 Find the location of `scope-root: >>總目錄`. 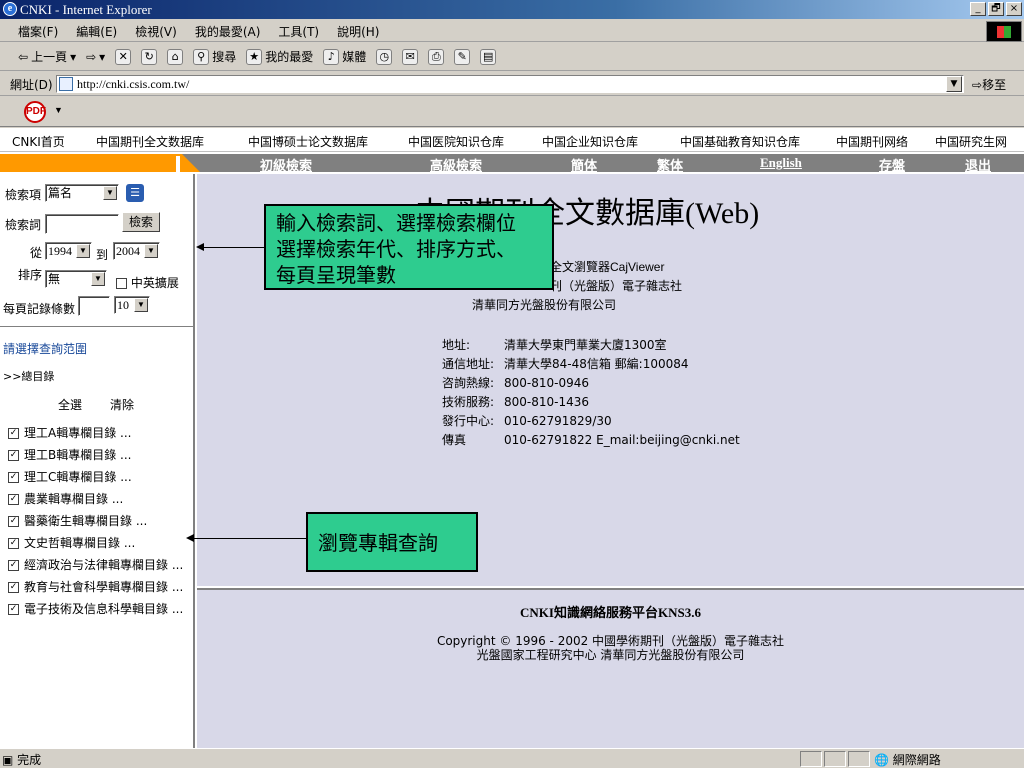

scope-root: >>總目錄 is located at coordinates (28, 376).